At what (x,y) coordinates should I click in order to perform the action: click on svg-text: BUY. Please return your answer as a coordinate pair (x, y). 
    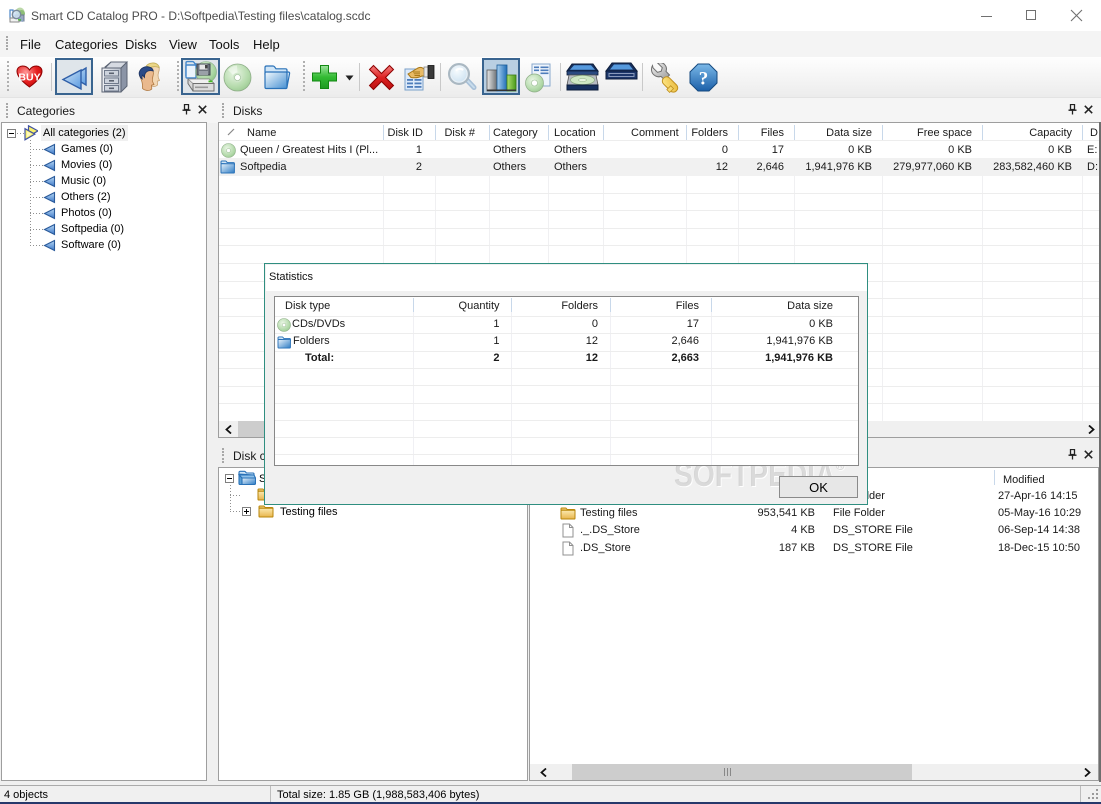
    Looking at the image, I should click on (29, 78).